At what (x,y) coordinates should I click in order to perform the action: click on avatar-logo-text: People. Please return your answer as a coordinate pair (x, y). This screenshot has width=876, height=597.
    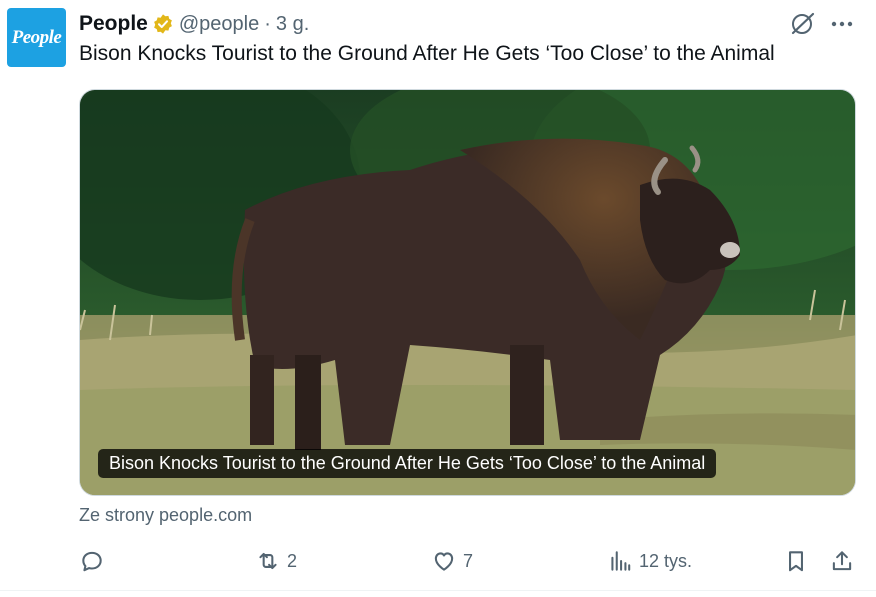
    Looking at the image, I should click on (36, 37).